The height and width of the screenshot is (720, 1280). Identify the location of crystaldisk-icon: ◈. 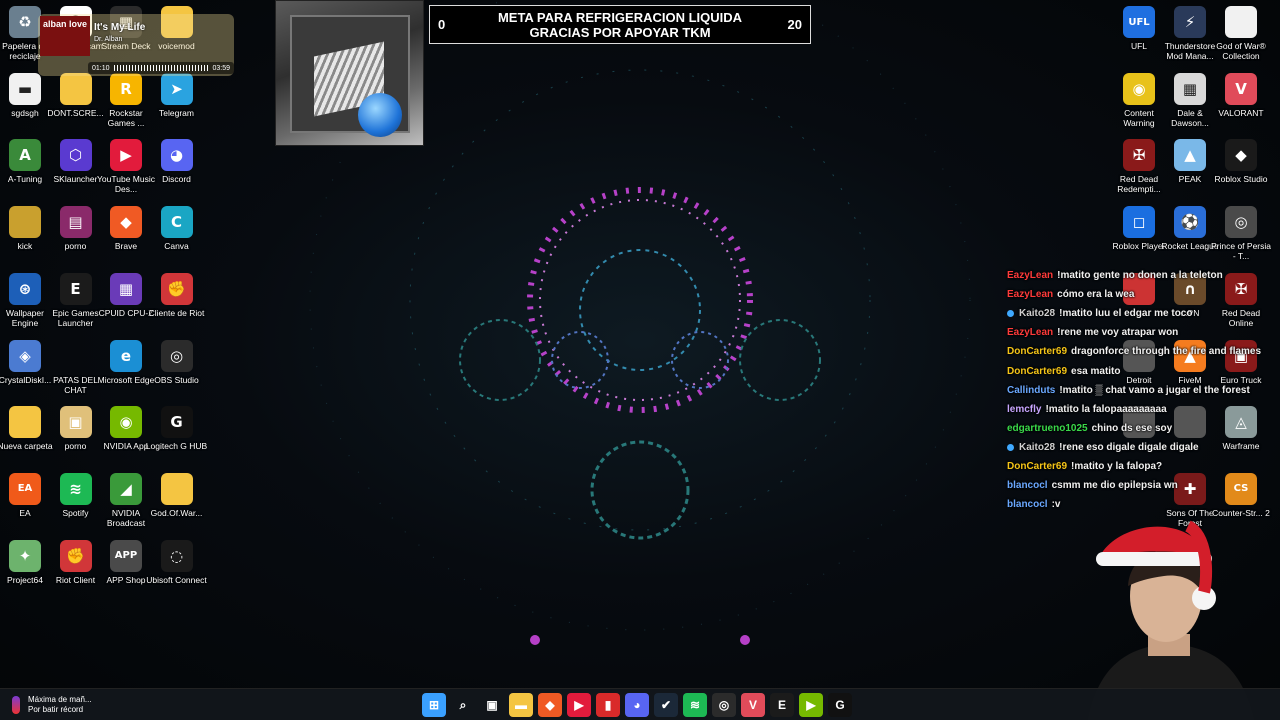
(25, 355).